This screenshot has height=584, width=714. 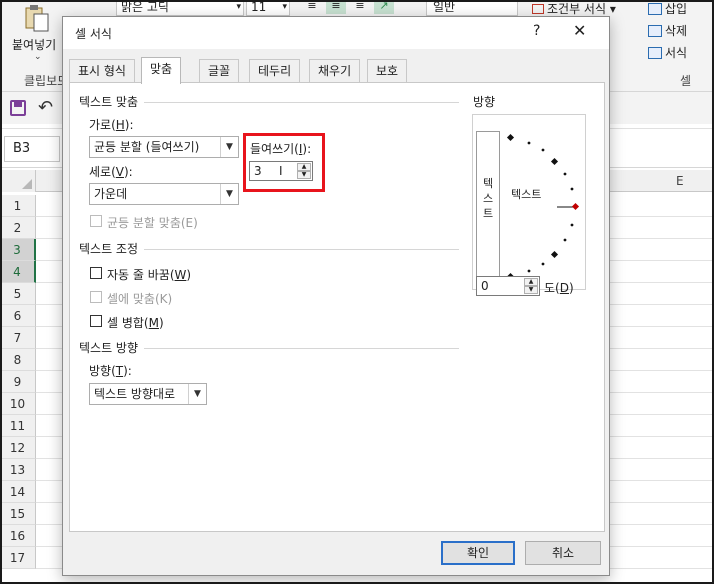 I want to click on degrees-label-key: D, so click(x=564, y=288).